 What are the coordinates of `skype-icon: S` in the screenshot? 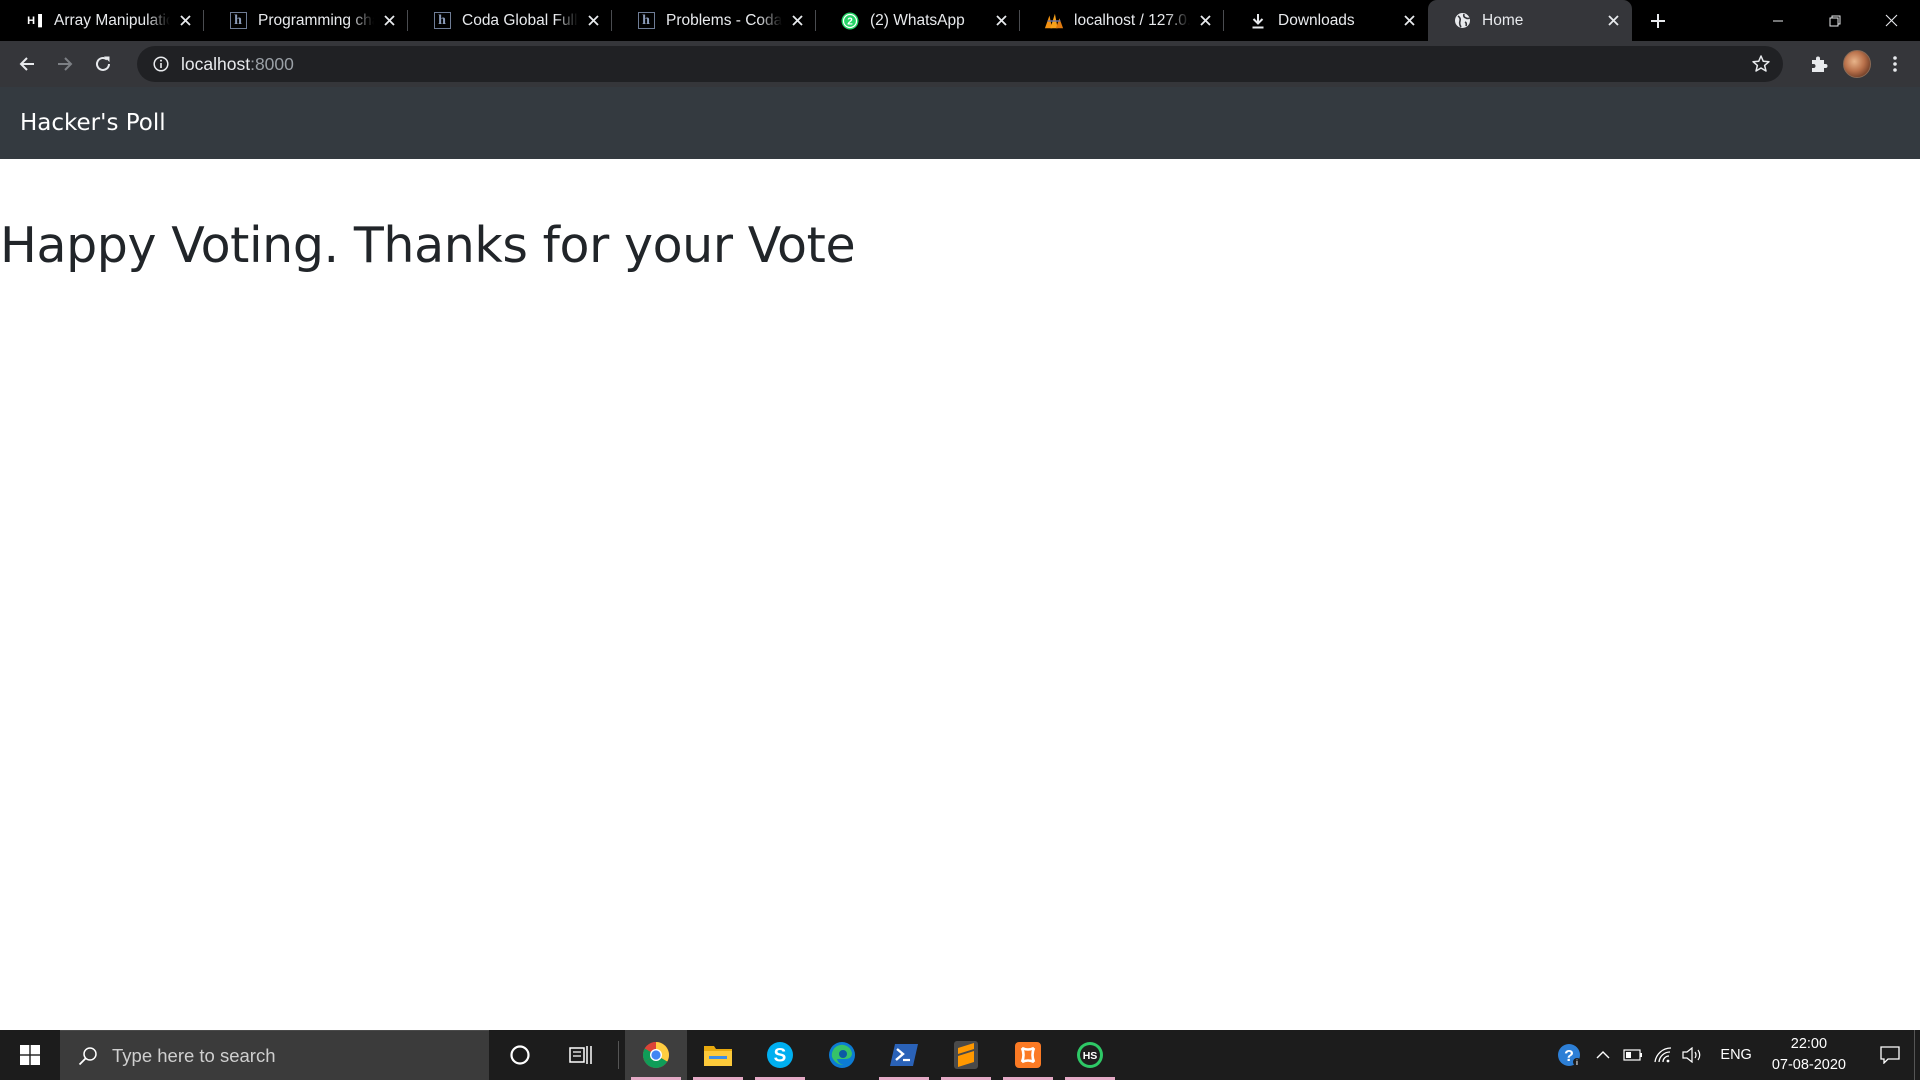 It's located at (780, 1055).